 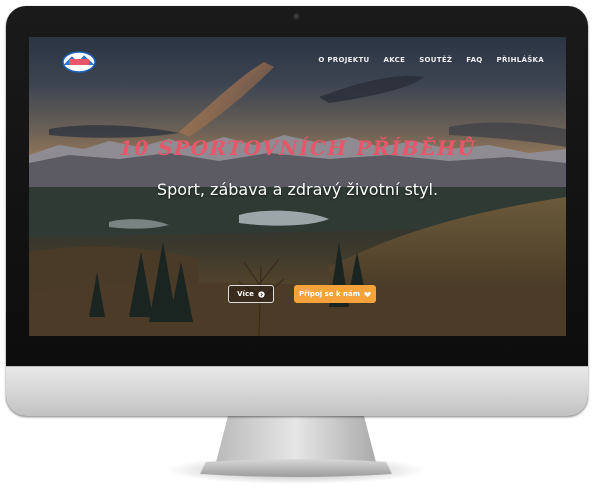 I want to click on more-button: Více, so click(x=251, y=294).